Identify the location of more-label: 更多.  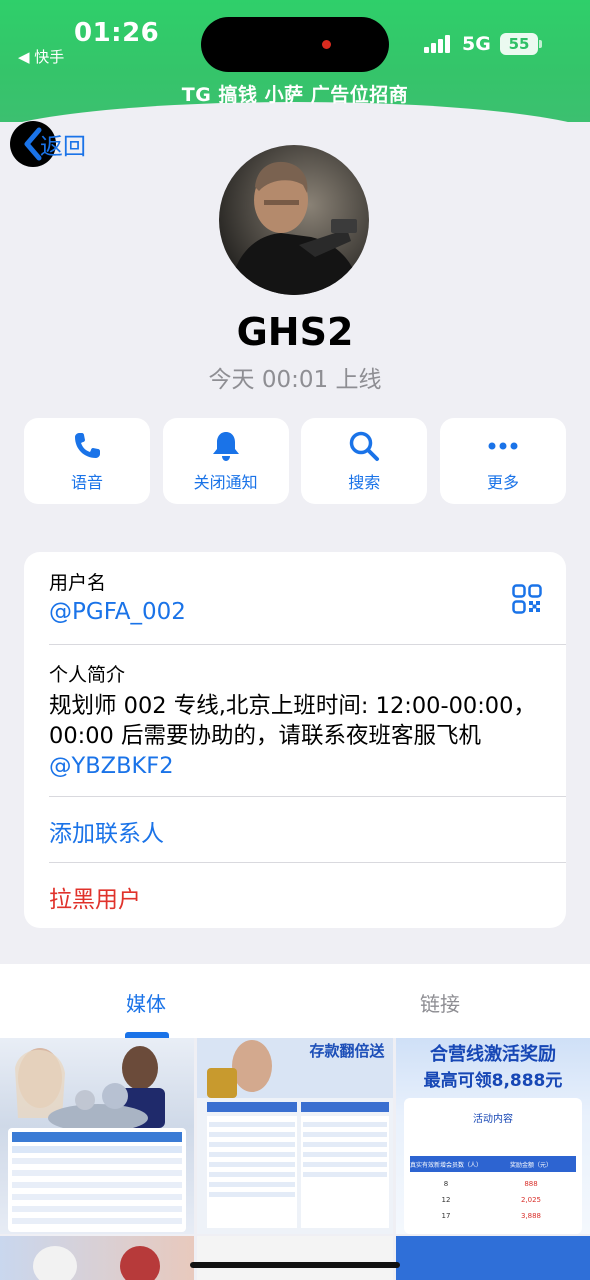
(502, 482).